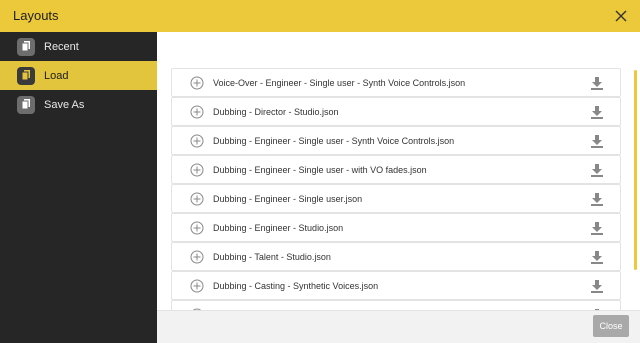  What do you see at coordinates (396, 198) in the screenshot?
I see `list-item: Dubbing - Engineer - Single user.json` at bounding box center [396, 198].